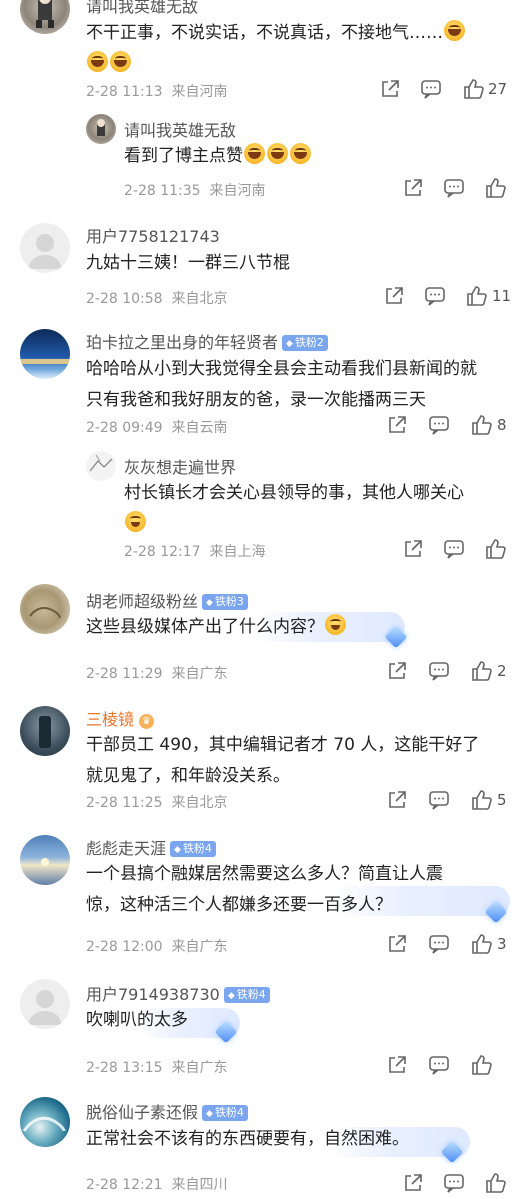 Image resolution: width=520 pixels, height=1199 pixels. What do you see at coordinates (178, 993) in the screenshot?
I see `username: 用户7914938730 ◆ 铁粉4` at bounding box center [178, 993].